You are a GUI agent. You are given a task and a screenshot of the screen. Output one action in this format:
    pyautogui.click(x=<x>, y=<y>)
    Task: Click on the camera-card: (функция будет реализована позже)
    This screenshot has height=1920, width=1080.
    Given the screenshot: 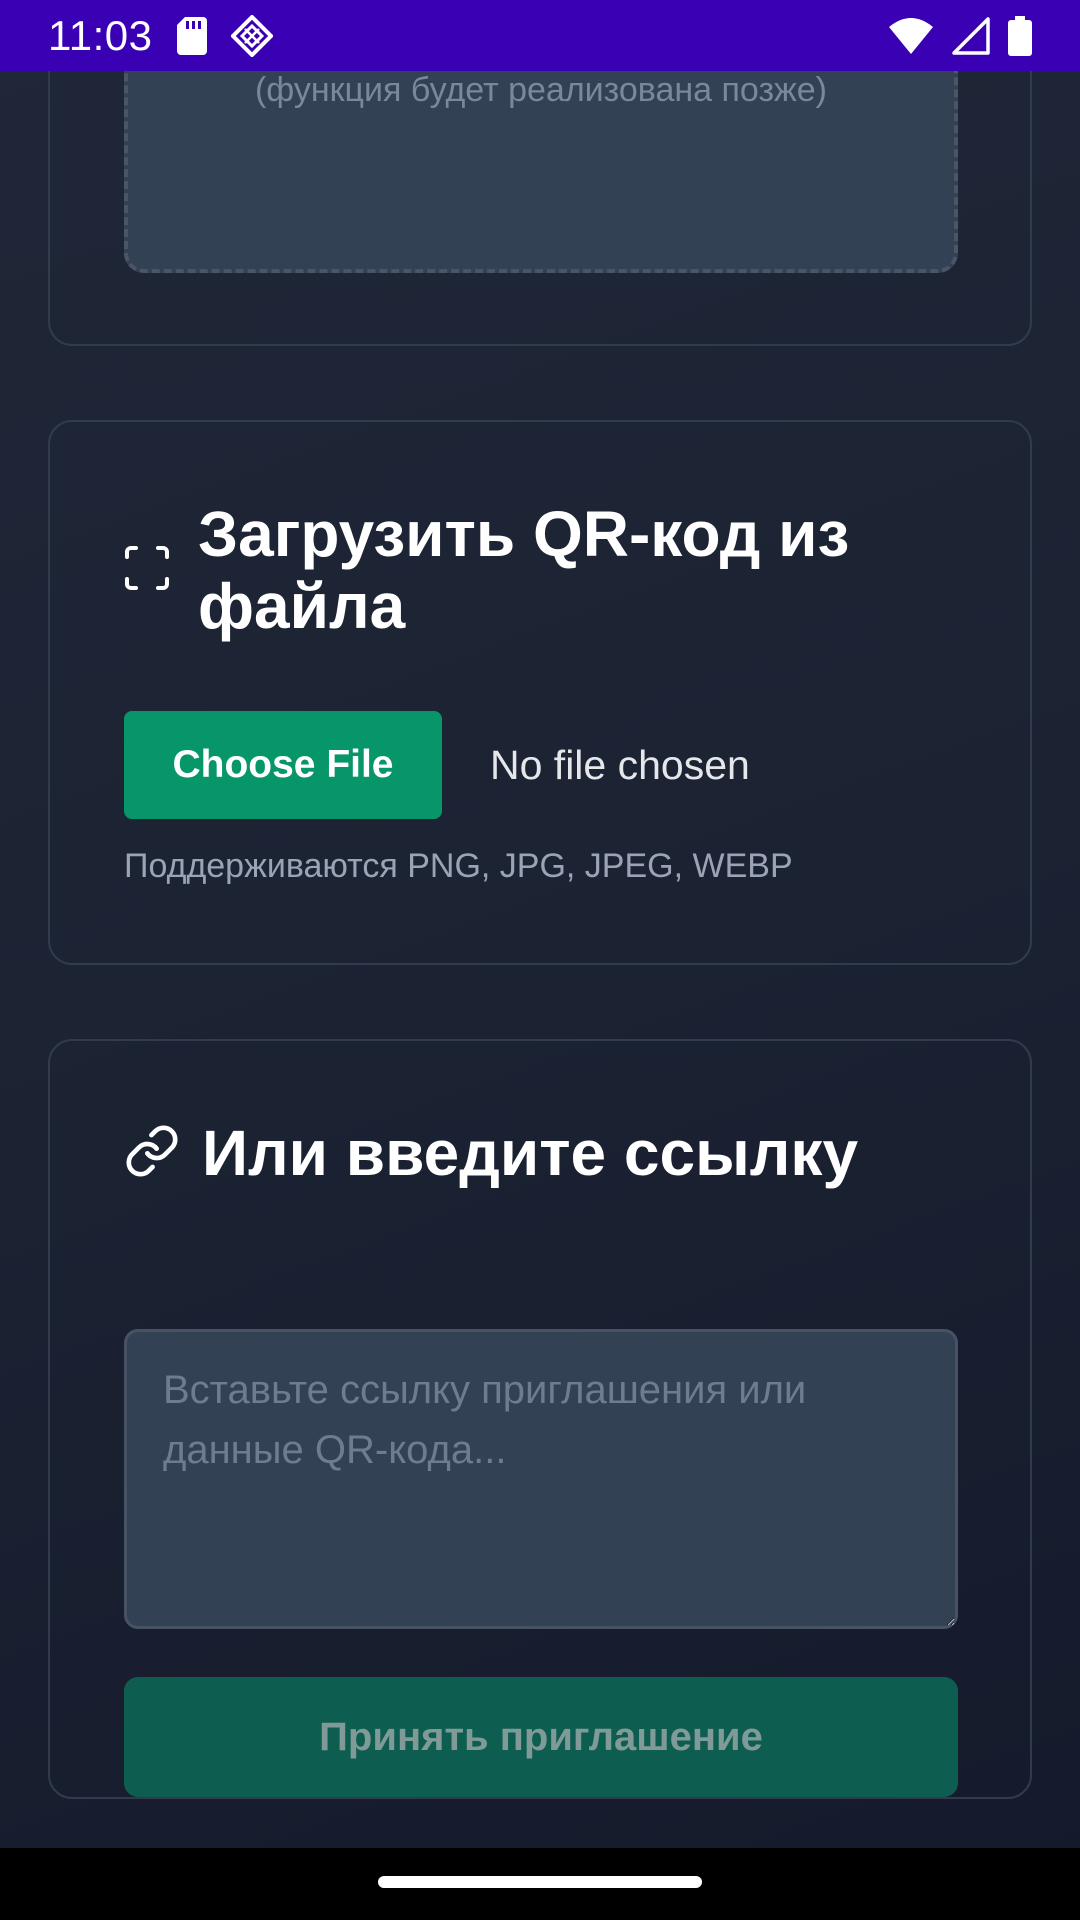 What is the action you would take?
    pyautogui.click(x=540, y=208)
    